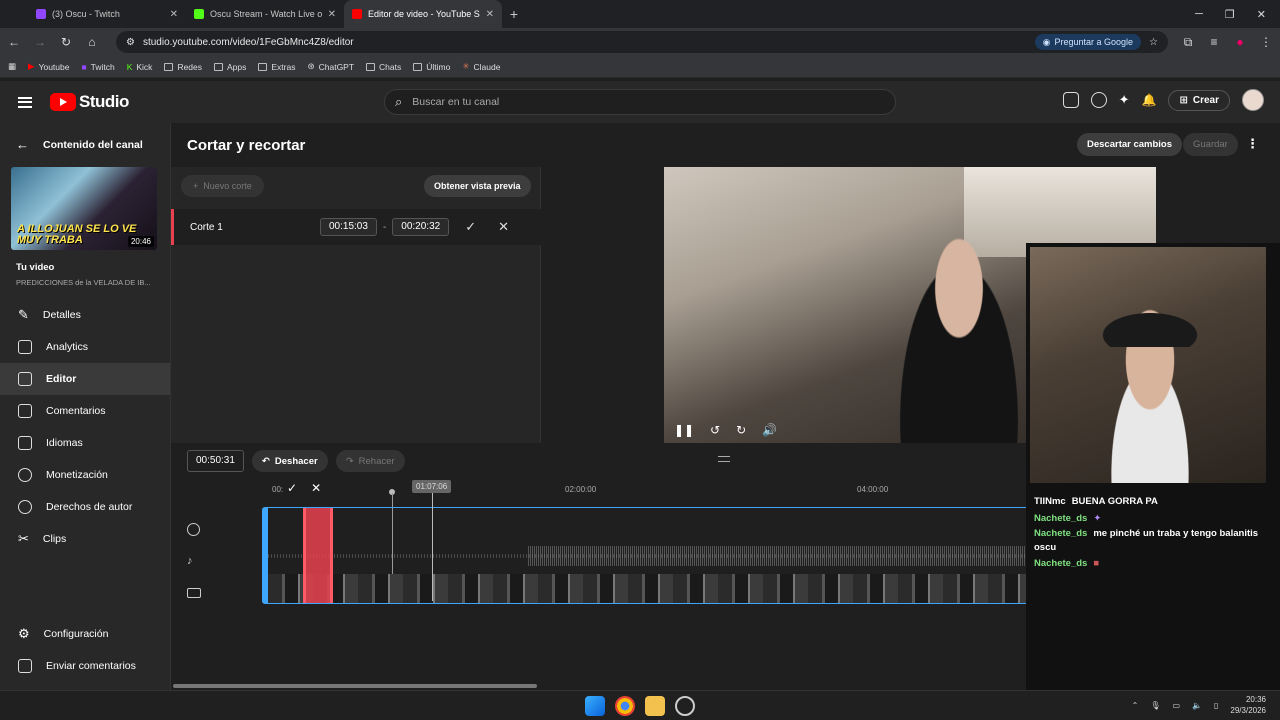 This screenshot has height=720, width=1280. I want to click on ask-google-button: ◉ Preguntar a Google, so click(1088, 42).